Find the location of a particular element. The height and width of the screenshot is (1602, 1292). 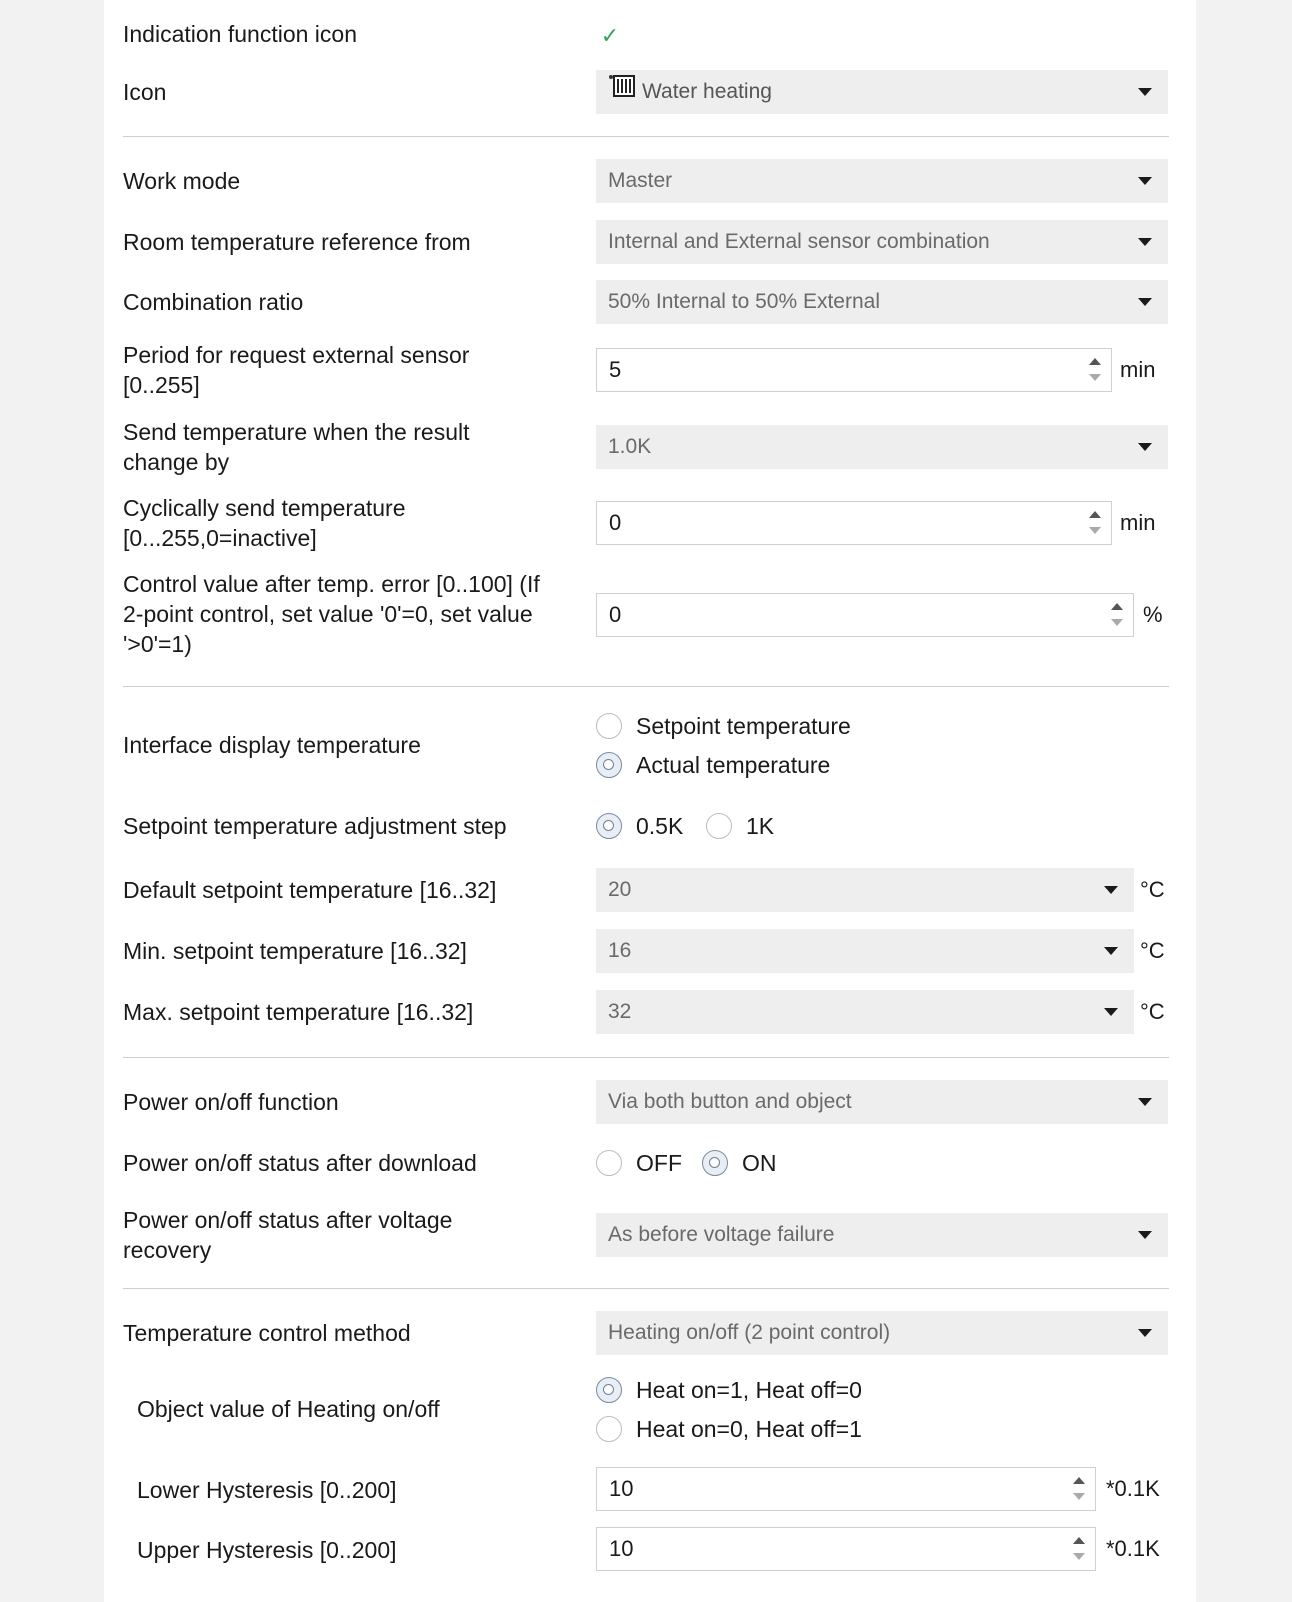

power-dl-label: Power on/off status after download is located at coordinates (300, 1163).